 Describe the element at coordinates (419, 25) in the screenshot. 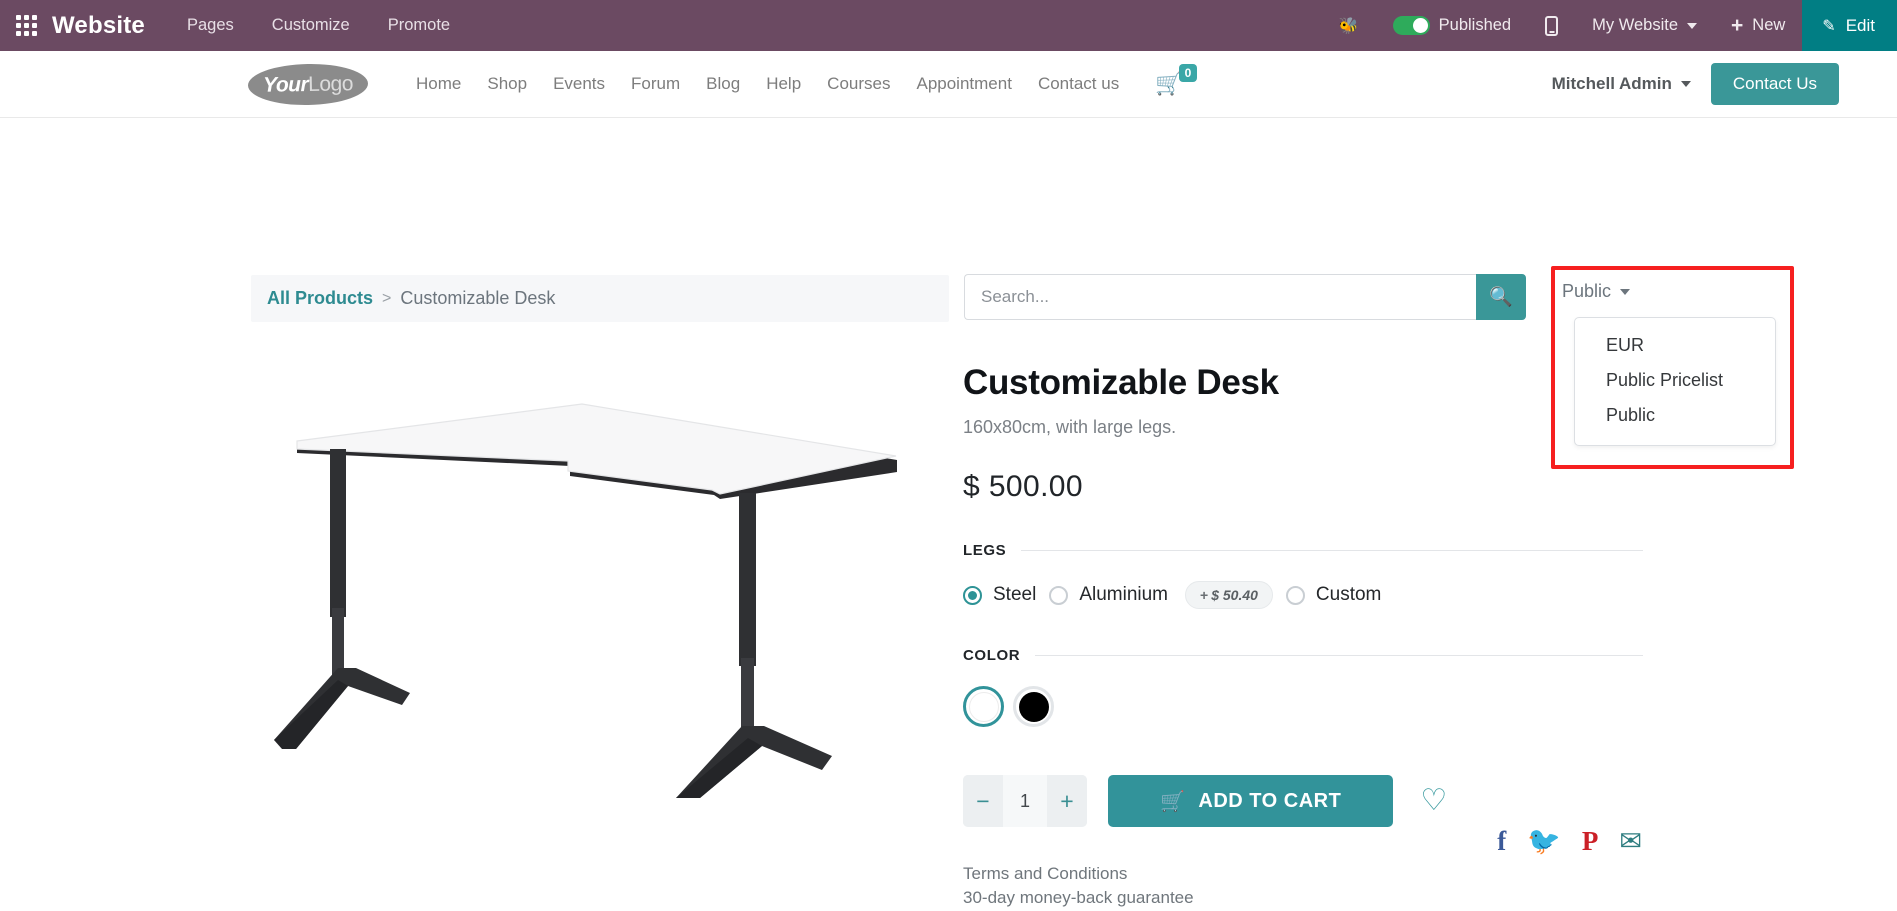

I see `menu-promote: Promote` at that location.